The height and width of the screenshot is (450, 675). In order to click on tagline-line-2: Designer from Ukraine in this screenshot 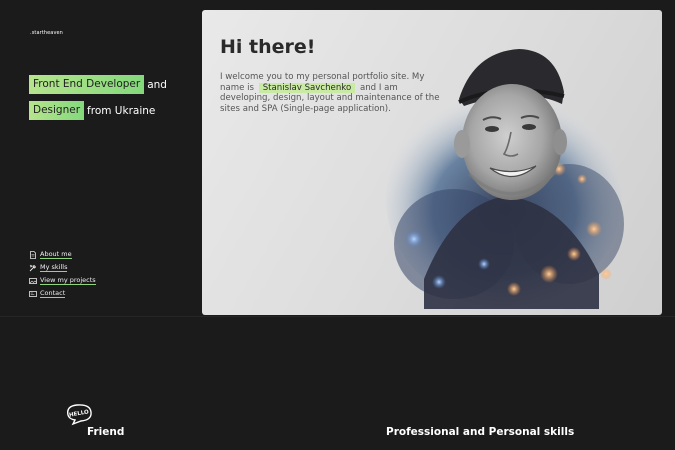, I will do `click(114, 110)`.